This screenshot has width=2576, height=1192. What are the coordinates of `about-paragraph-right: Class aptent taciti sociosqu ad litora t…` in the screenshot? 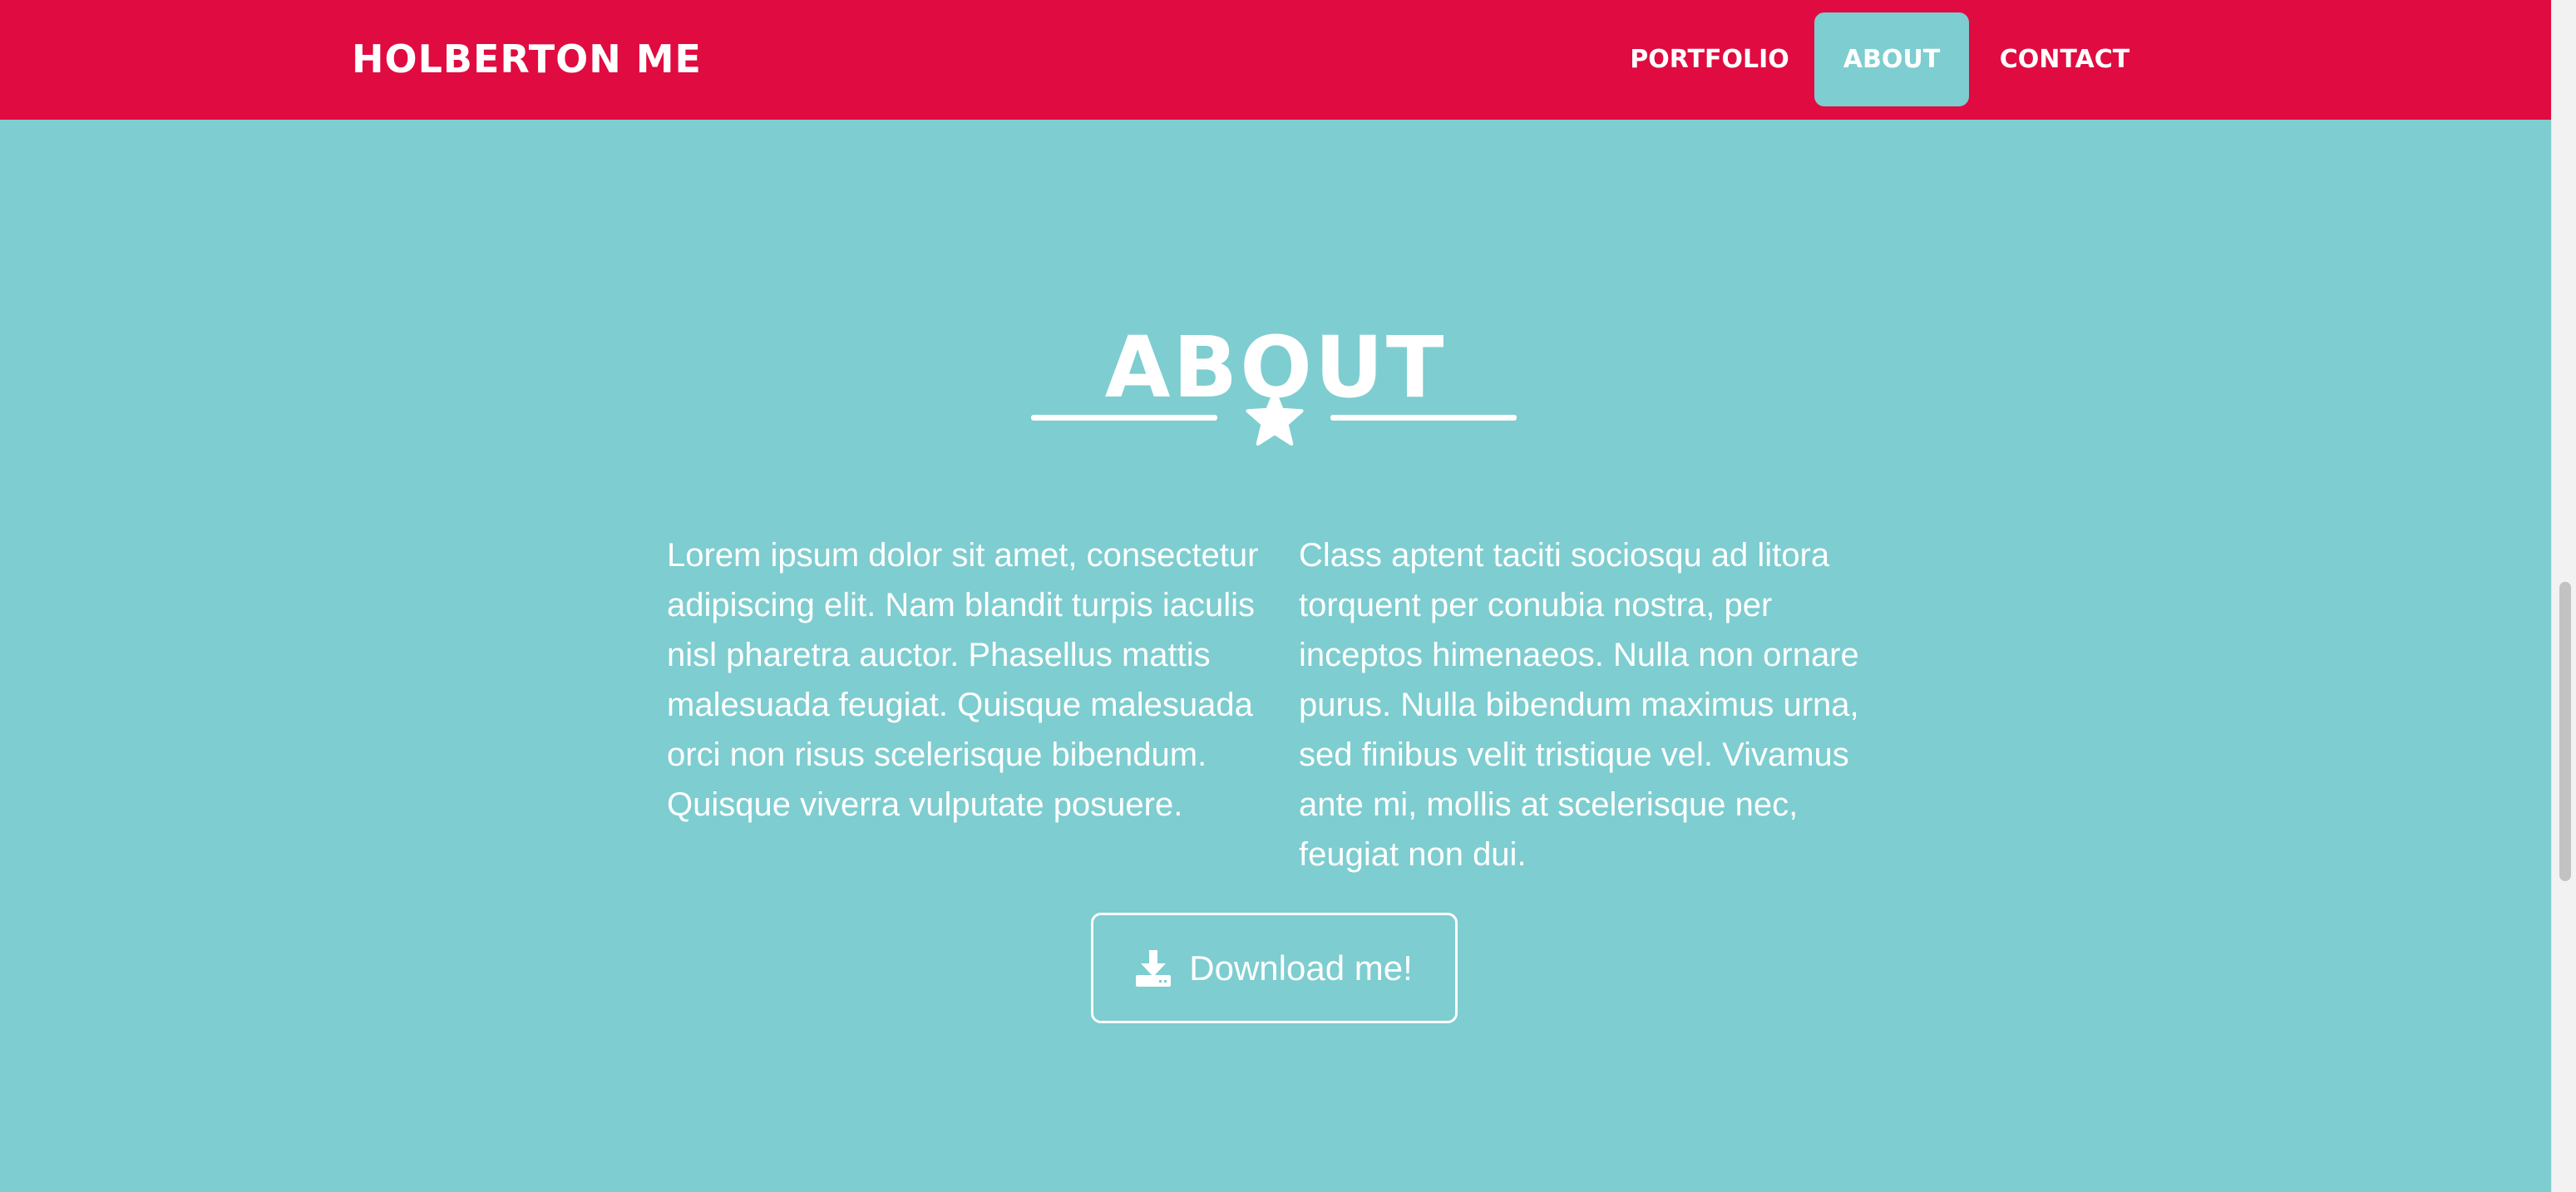 It's located at (1579, 705).